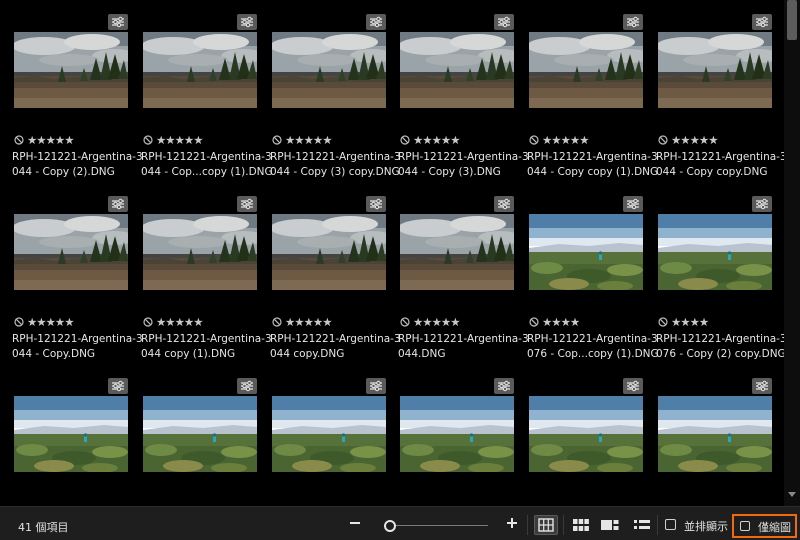 The height and width of the screenshot is (540, 800). Describe the element at coordinates (610, 525) in the screenshot. I see `compare-view-icon` at that location.